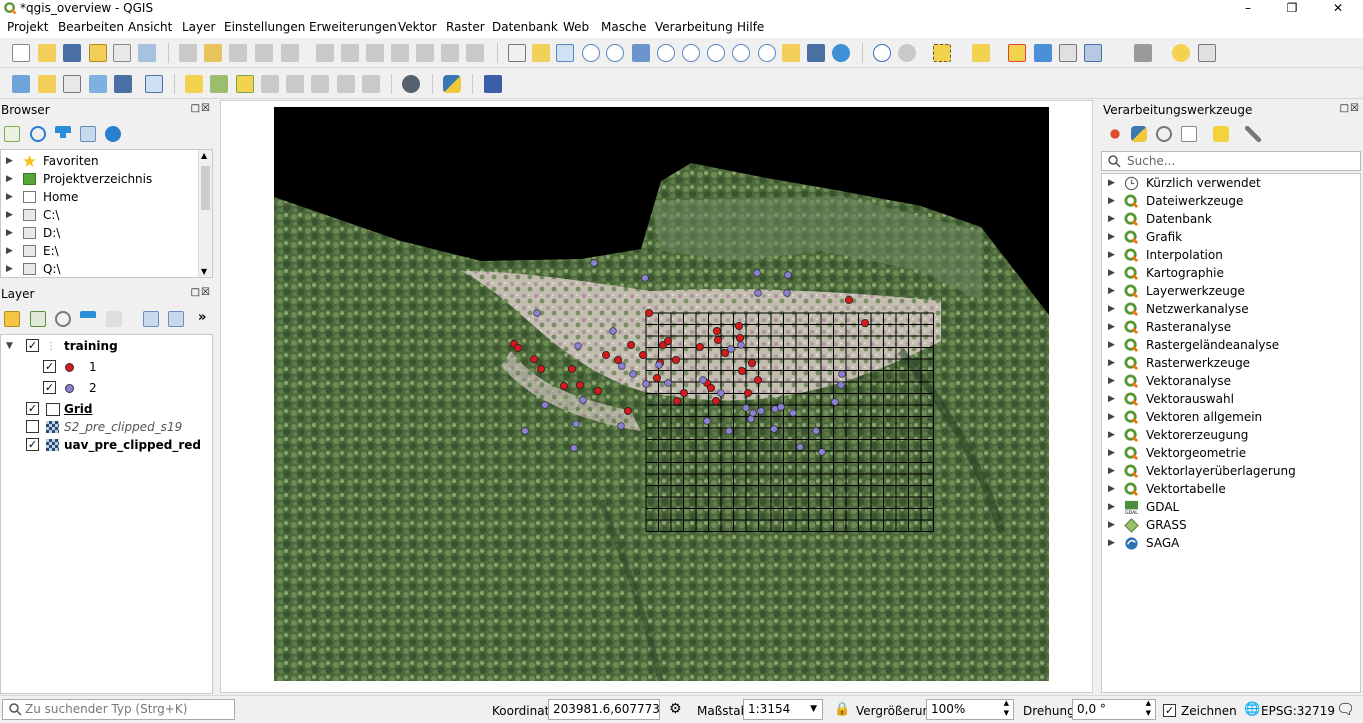 This screenshot has height=723, width=1363. I want to click on menu-9: Web, so click(576, 27).